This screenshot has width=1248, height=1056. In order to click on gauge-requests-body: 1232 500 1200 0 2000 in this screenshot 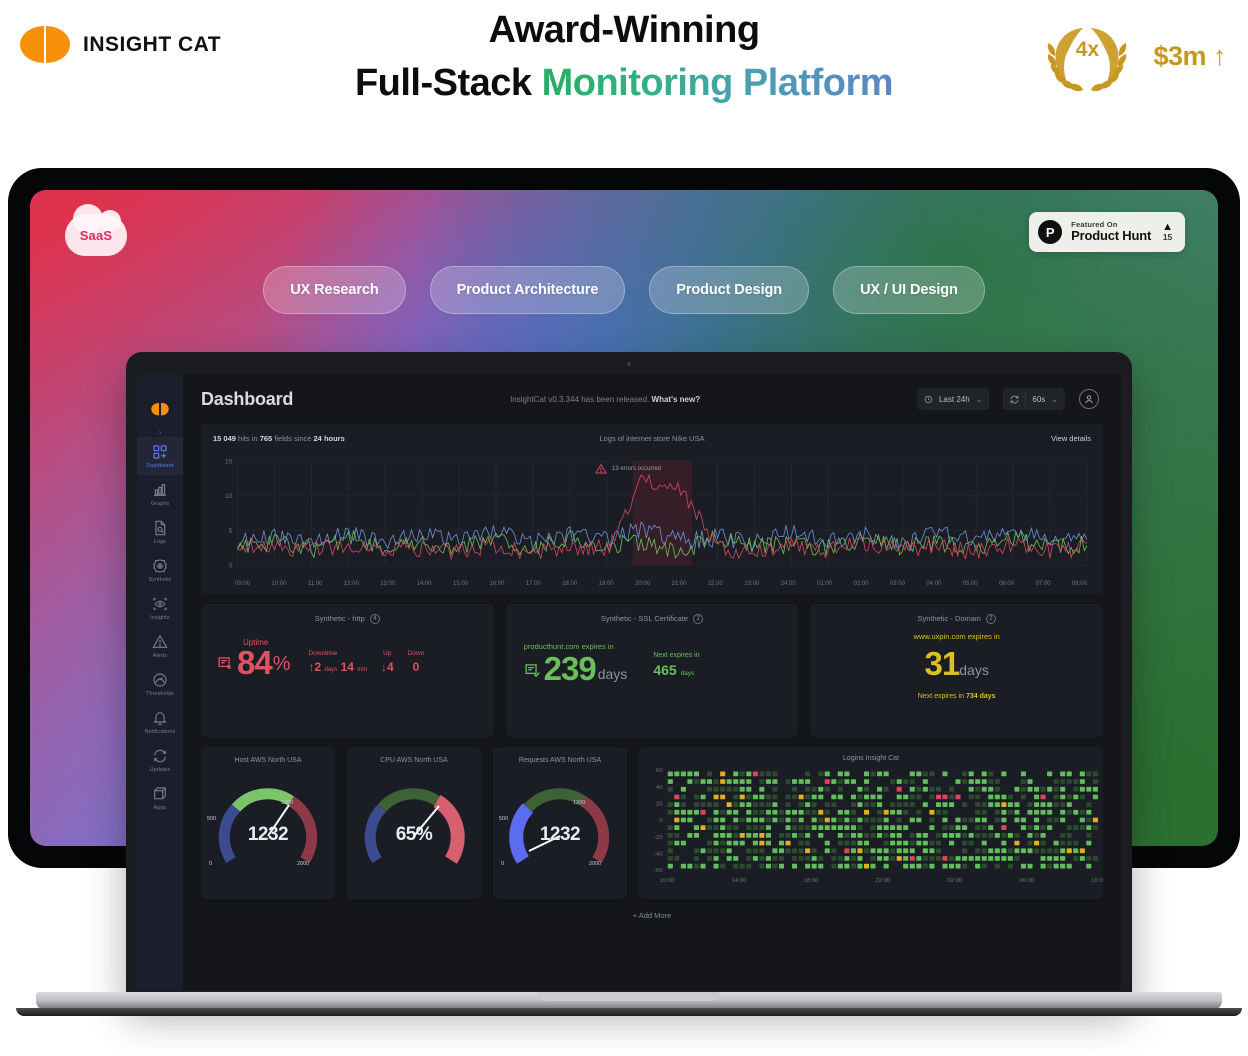, I will do `click(560, 824)`.